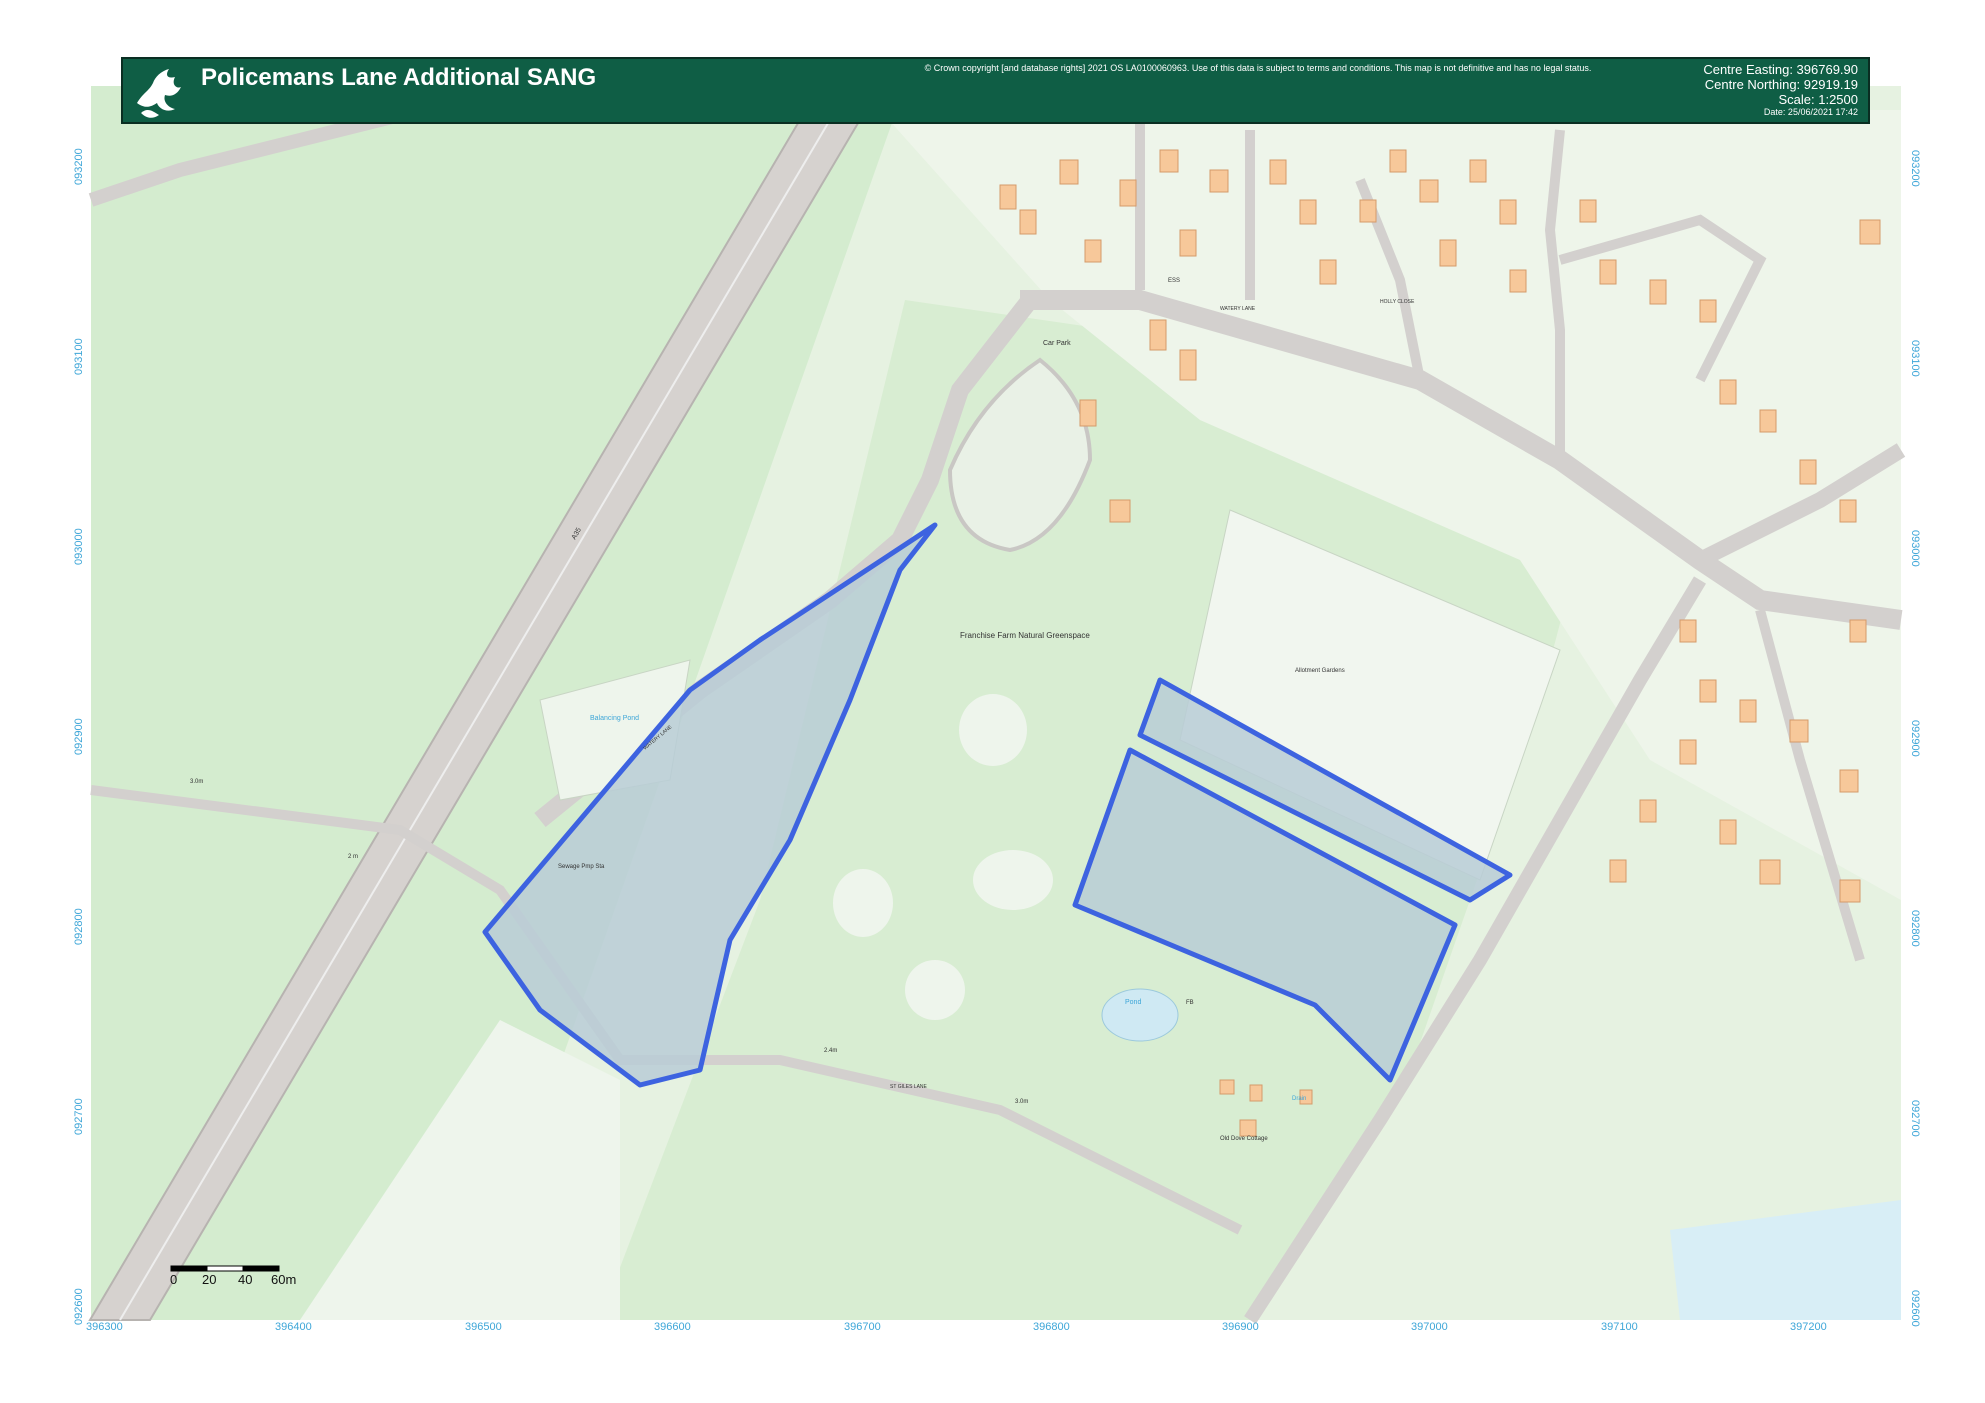 The width and height of the screenshot is (1985, 1403). Describe the element at coordinates (1244, 1139) in the screenshot. I see `old-cottage-label: Old Dove Cottage` at that location.